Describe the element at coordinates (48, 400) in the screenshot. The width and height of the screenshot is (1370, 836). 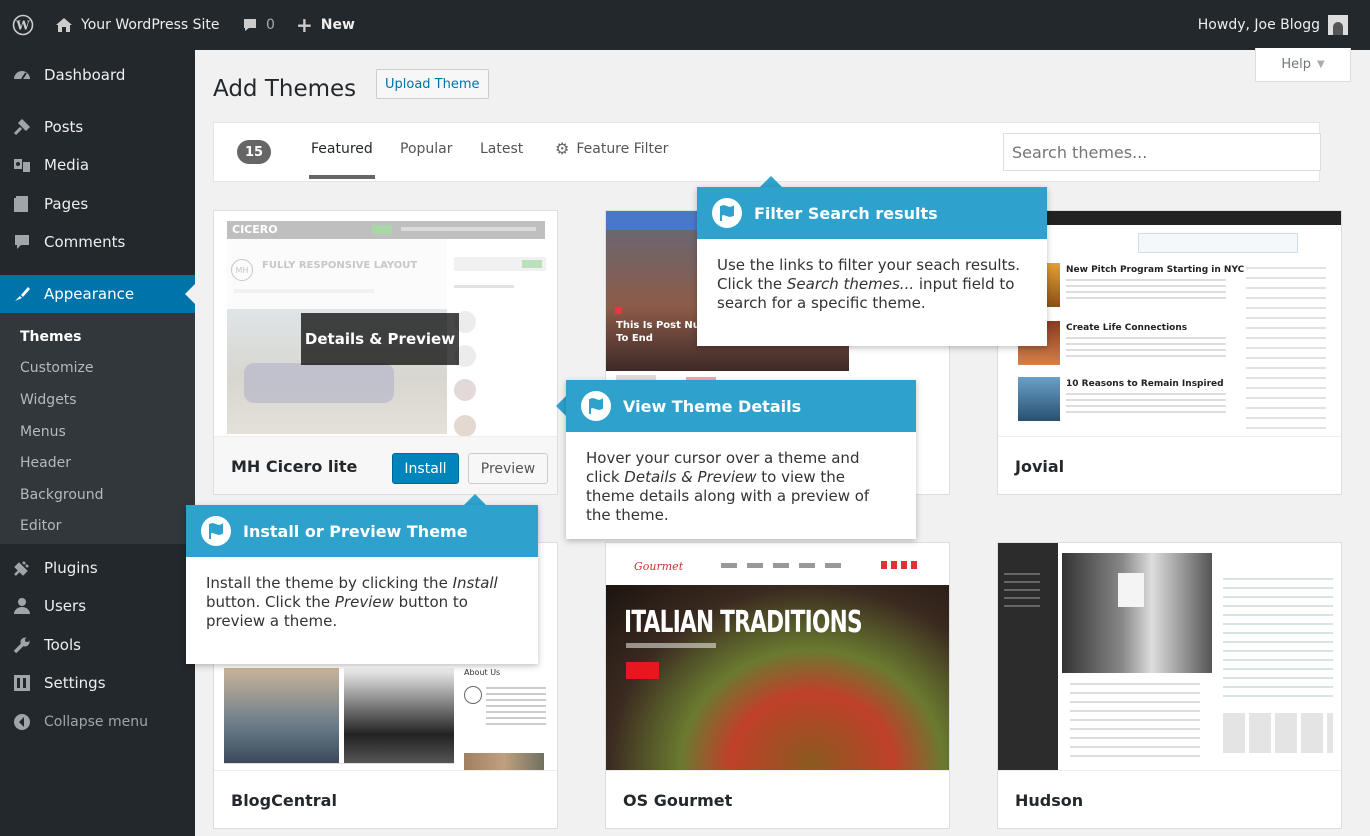
I see `submenu-widgets: Widgets` at that location.